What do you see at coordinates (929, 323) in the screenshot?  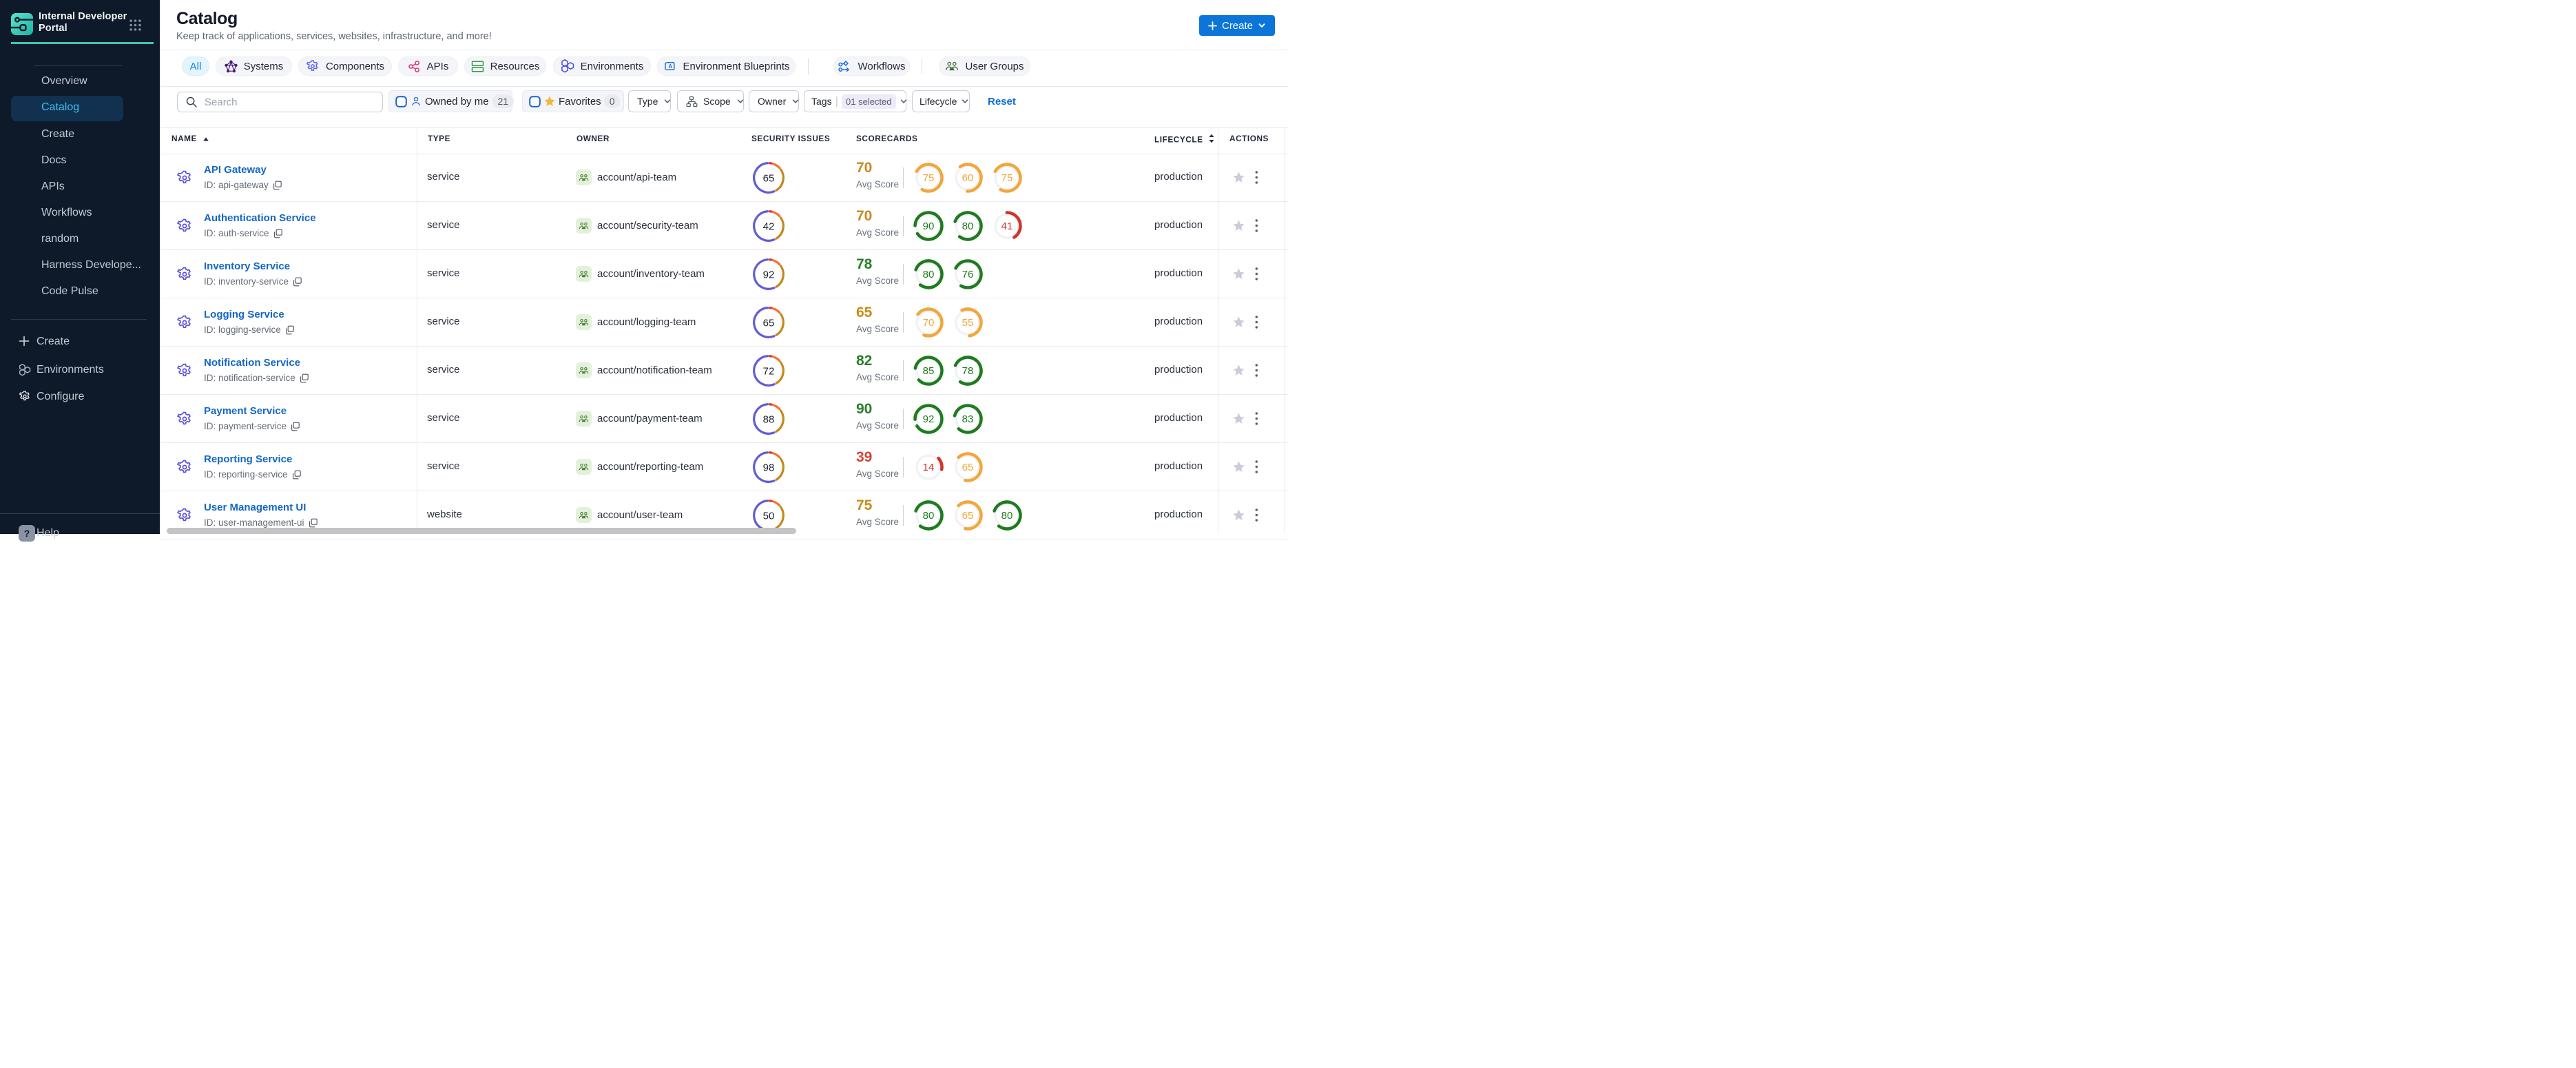 I see `svg-text: 70` at bounding box center [929, 323].